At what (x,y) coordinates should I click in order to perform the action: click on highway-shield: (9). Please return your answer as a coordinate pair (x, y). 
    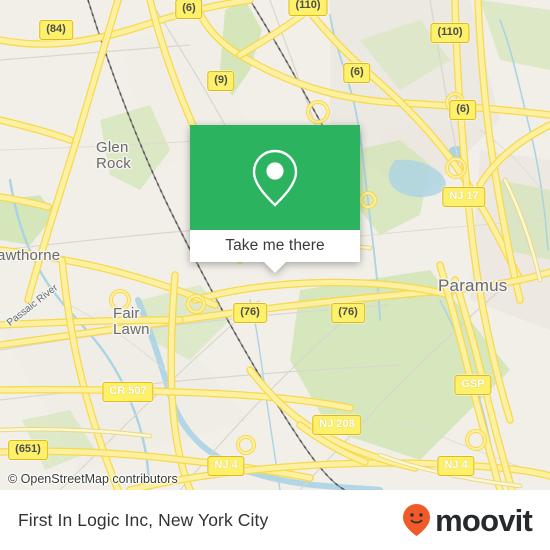
    Looking at the image, I should click on (221, 81).